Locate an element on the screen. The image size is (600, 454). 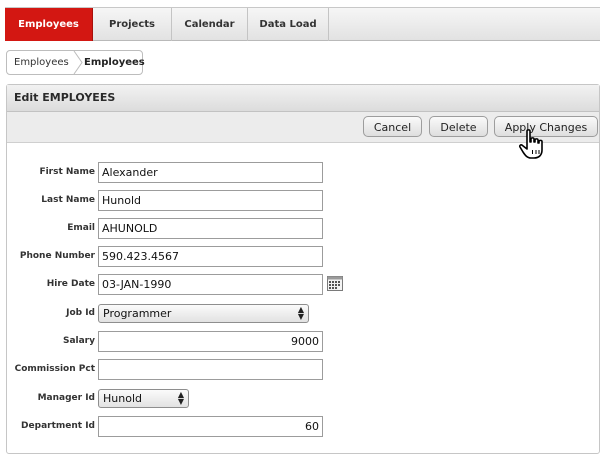
tab-employees: Employees is located at coordinates (49, 24).